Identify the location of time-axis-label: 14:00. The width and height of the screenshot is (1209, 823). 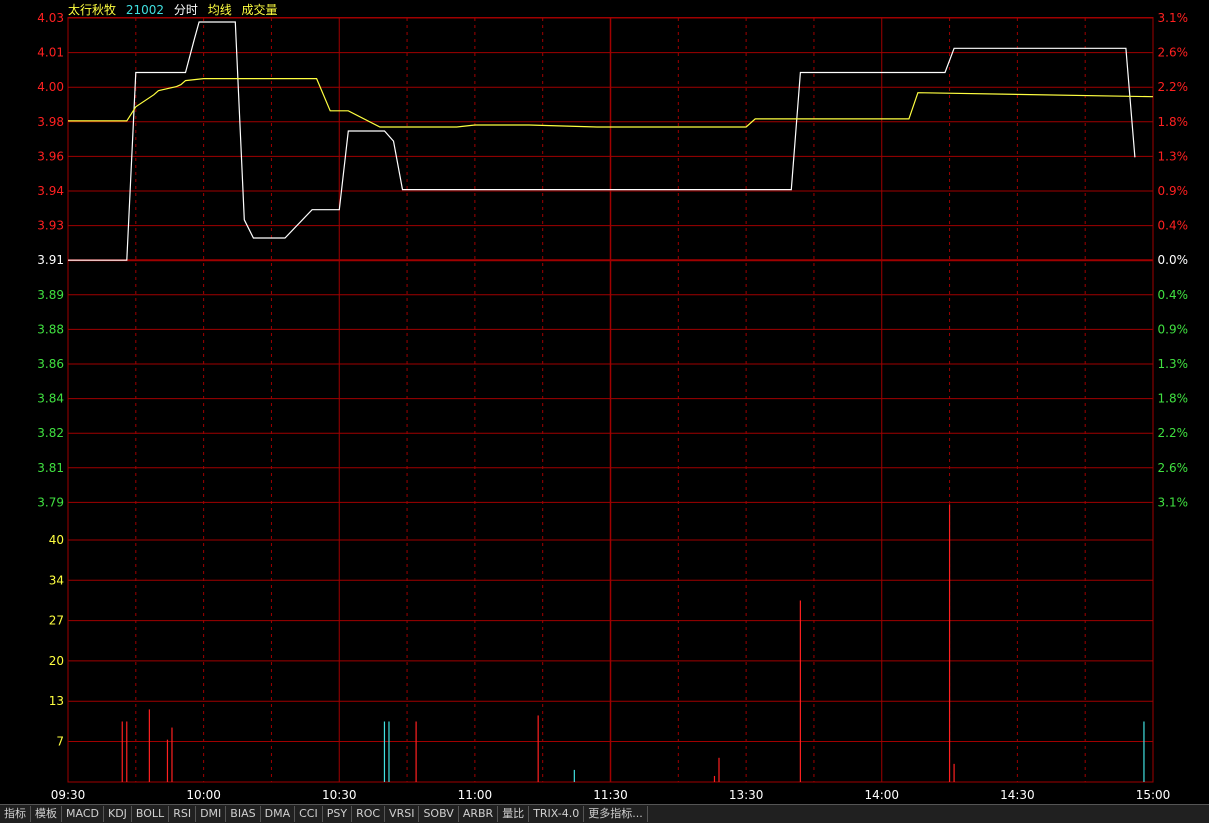
(881, 795).